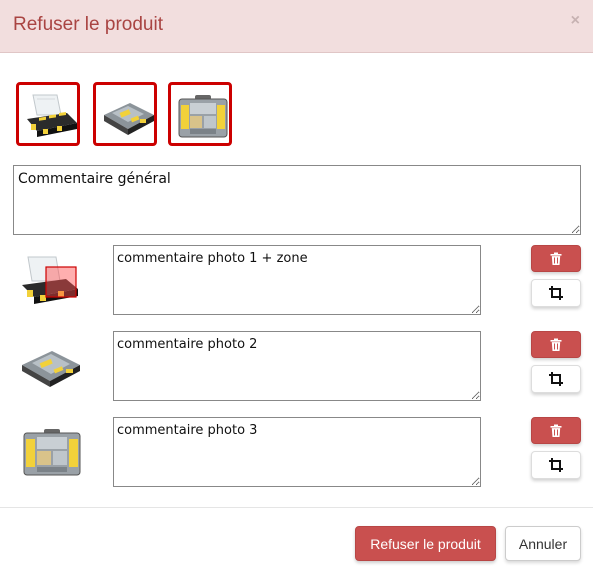 This screenshot has height=571, width=593. I want to click on selected-zone, so click(61, 282).